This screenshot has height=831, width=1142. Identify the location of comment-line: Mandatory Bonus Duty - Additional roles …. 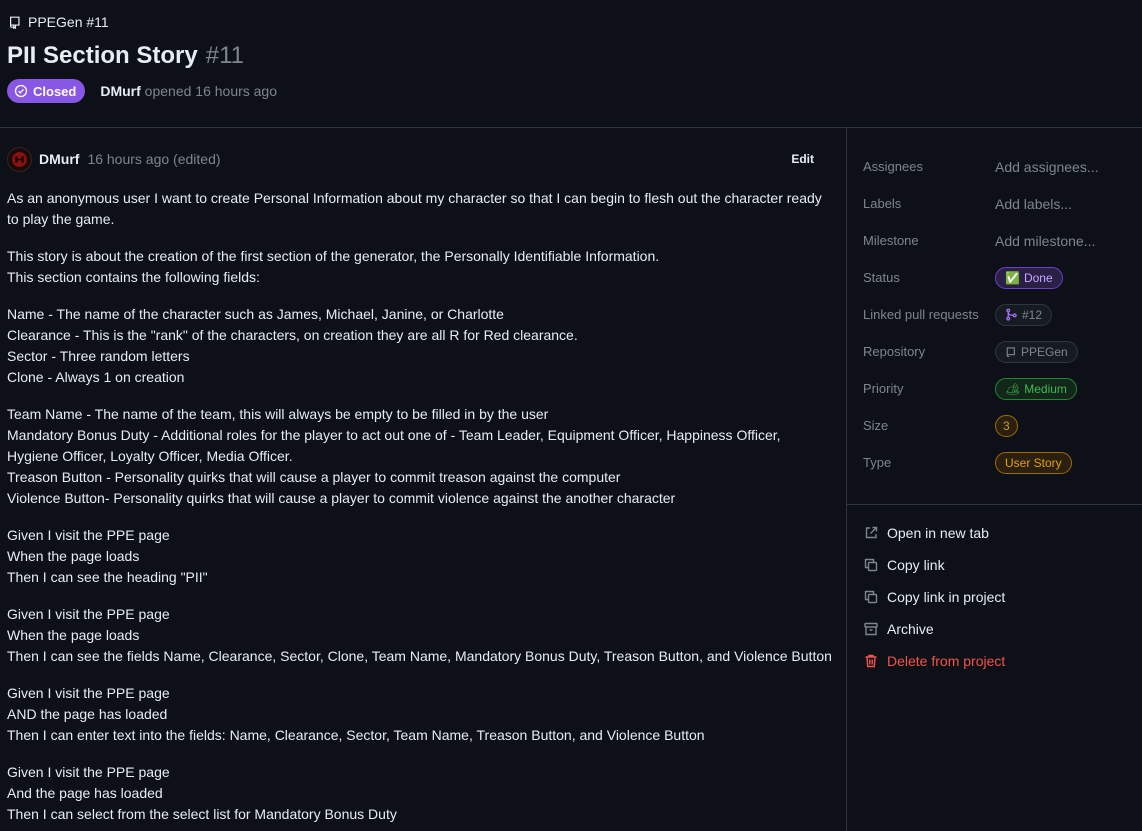
(394, 445).